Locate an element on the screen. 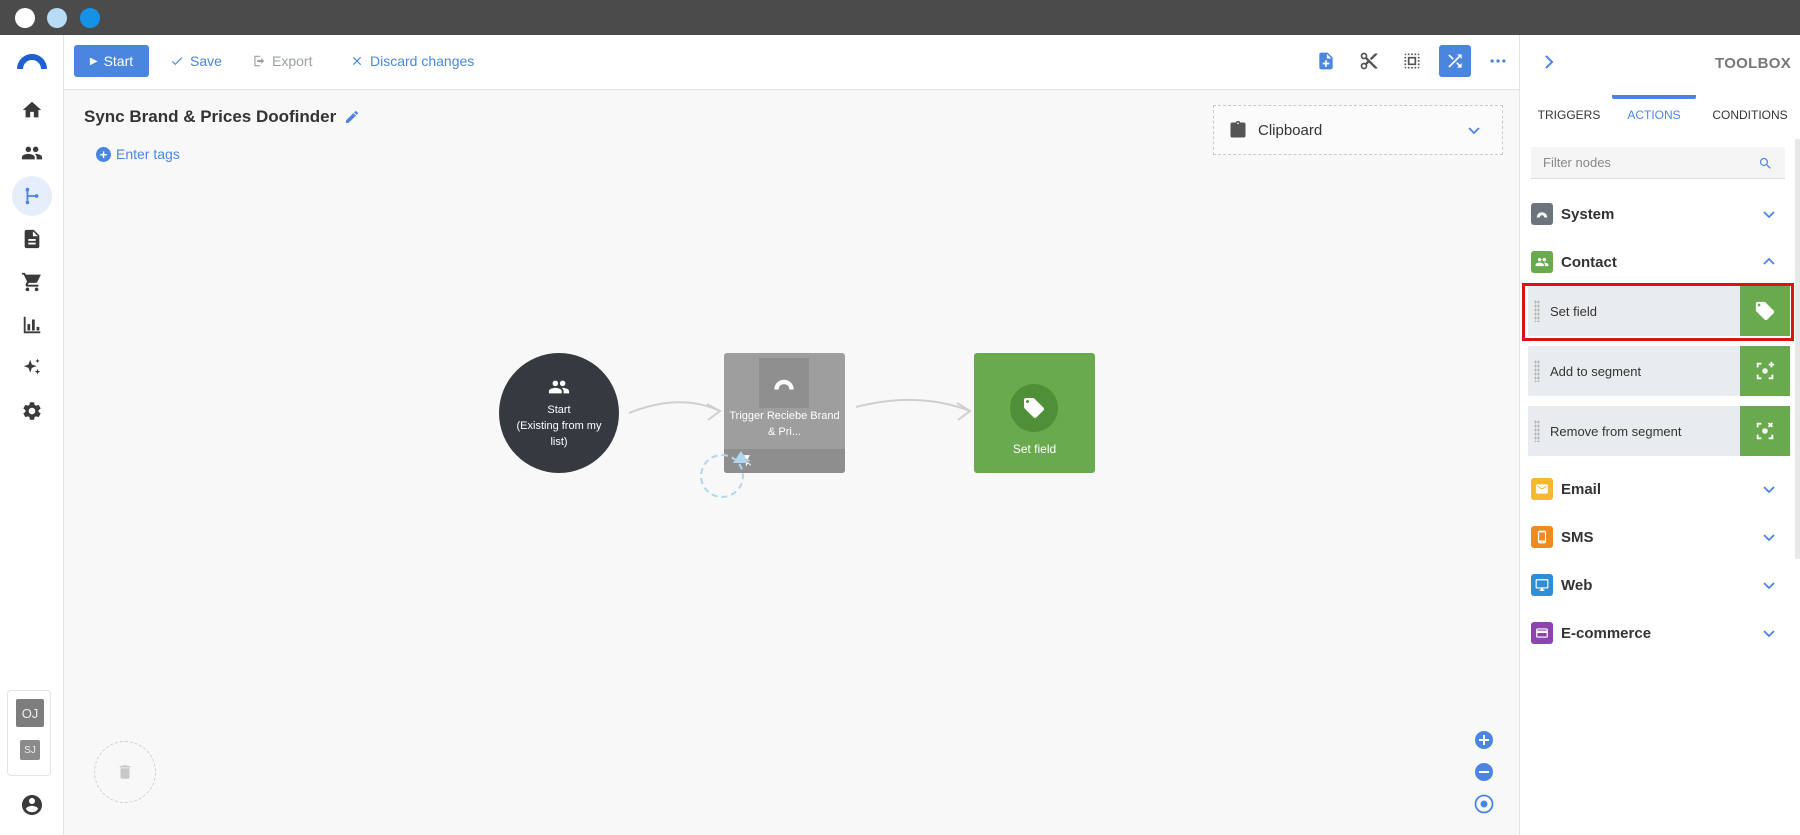 This screenshot has height=835, width=1800. nav-home is located at coordinates (32, 110).